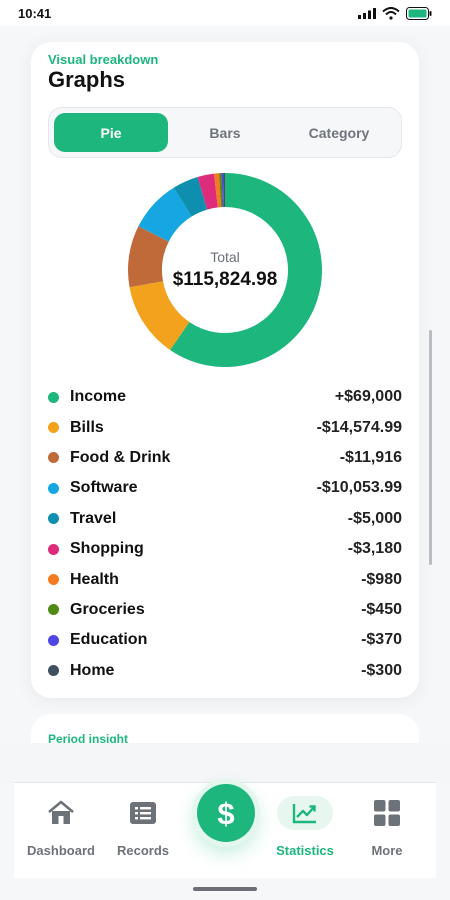  I want to click on tab-dashboard: Dashboard, so click(61, 827).